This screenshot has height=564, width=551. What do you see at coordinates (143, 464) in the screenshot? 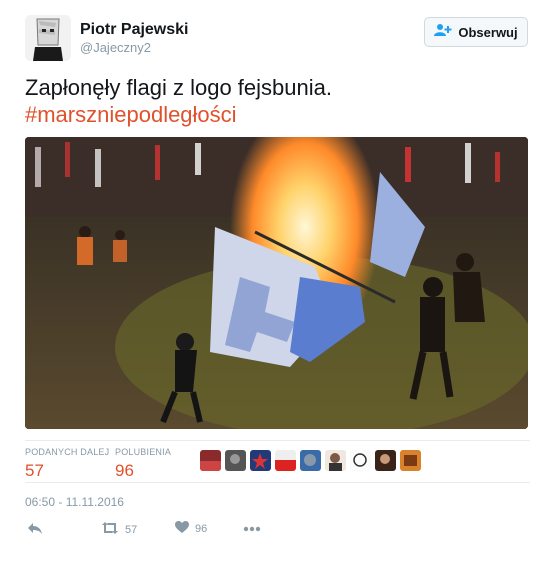
I see `likes-stat: POLUBIENIA 96` at bounding box center [143, 464].